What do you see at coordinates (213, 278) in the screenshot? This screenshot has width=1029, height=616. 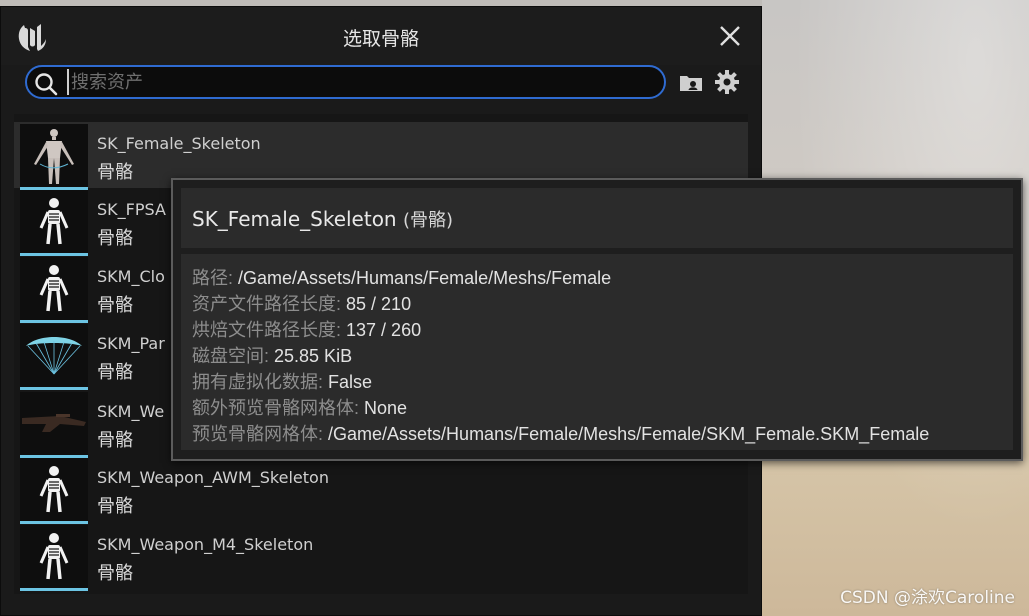 I see `tooltip-key: 路径:` at bounding box center [213, 278].